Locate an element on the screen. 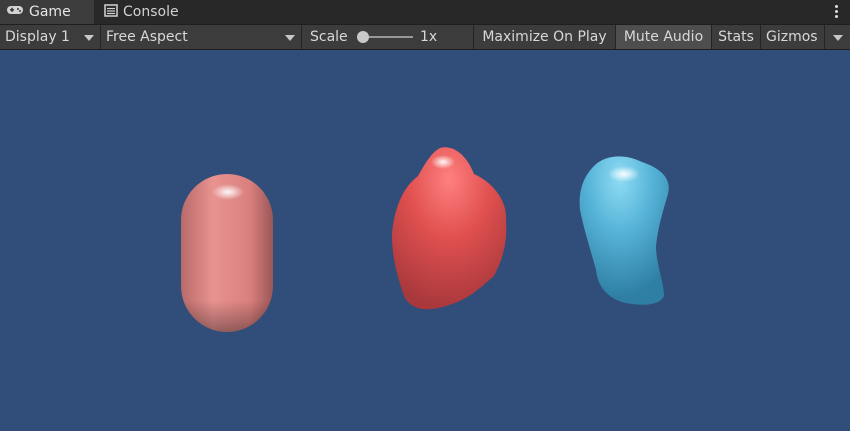  tab-game-label: Game is located at coordinates (50, 12).